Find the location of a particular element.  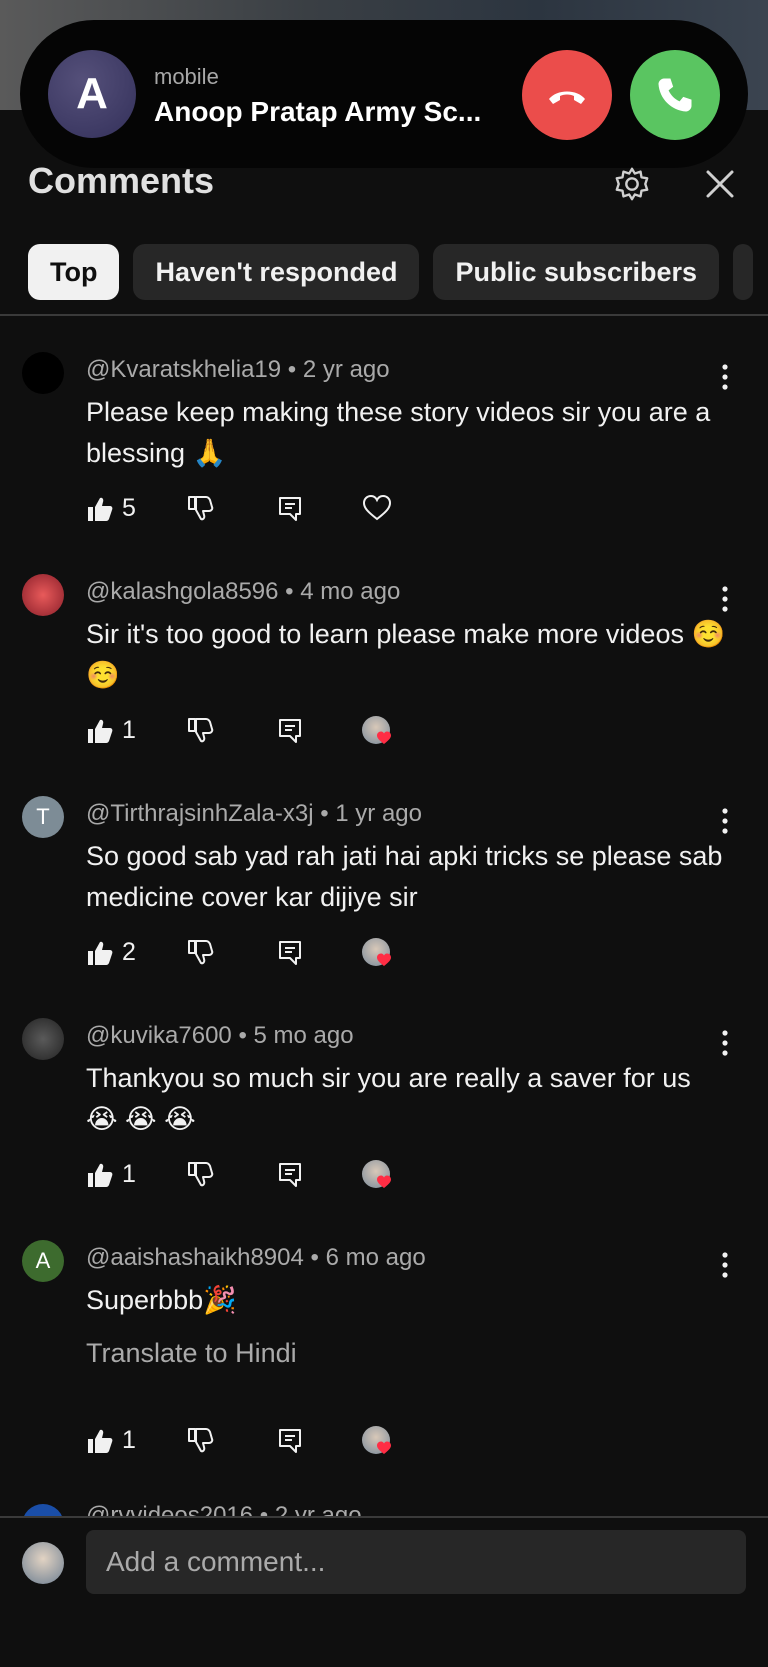

like-button: 2 is located at coordinates (111, 952).